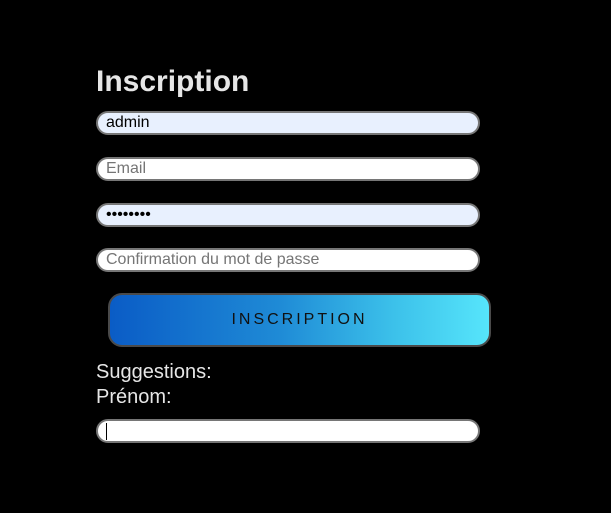  What do you see at coordinates (134, 397) in the screenshot?
I see `prenom-label: Prénom:` at bounding box center [134, 397].